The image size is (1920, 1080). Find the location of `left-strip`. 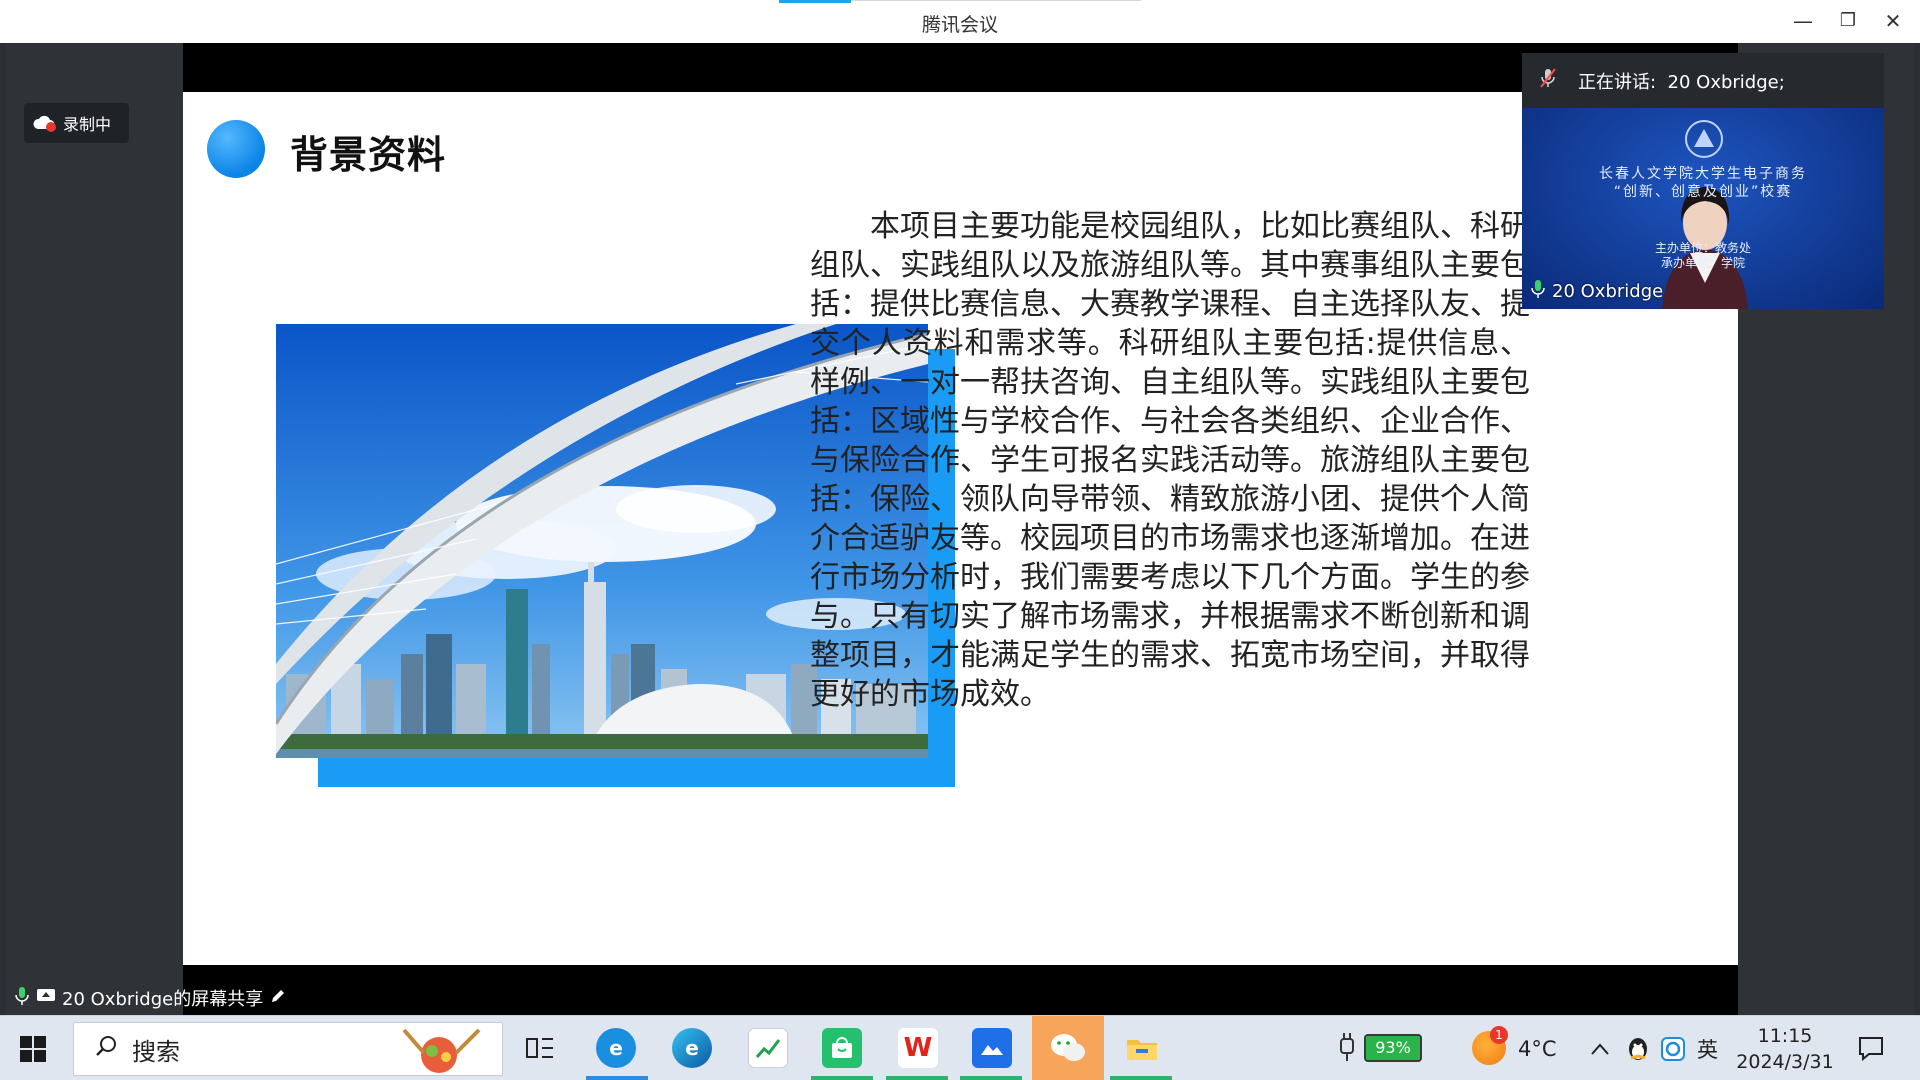

left-strip is located at coordinates (94, 529).